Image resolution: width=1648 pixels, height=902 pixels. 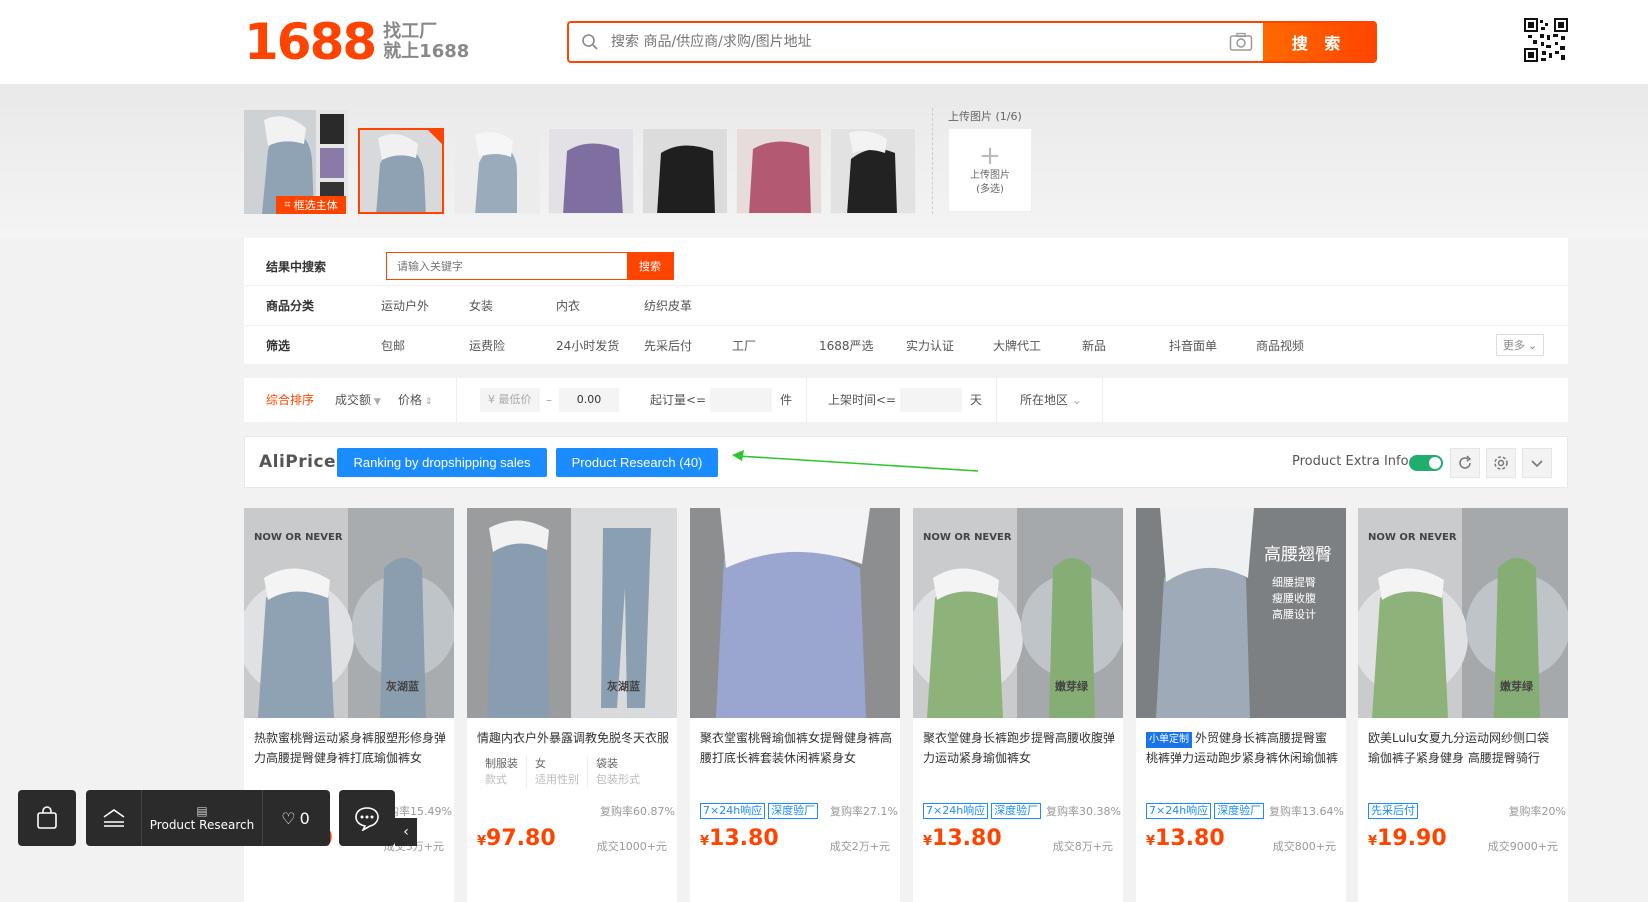 I want to click on filter-item: 新品, so click(x=1094, y=345).